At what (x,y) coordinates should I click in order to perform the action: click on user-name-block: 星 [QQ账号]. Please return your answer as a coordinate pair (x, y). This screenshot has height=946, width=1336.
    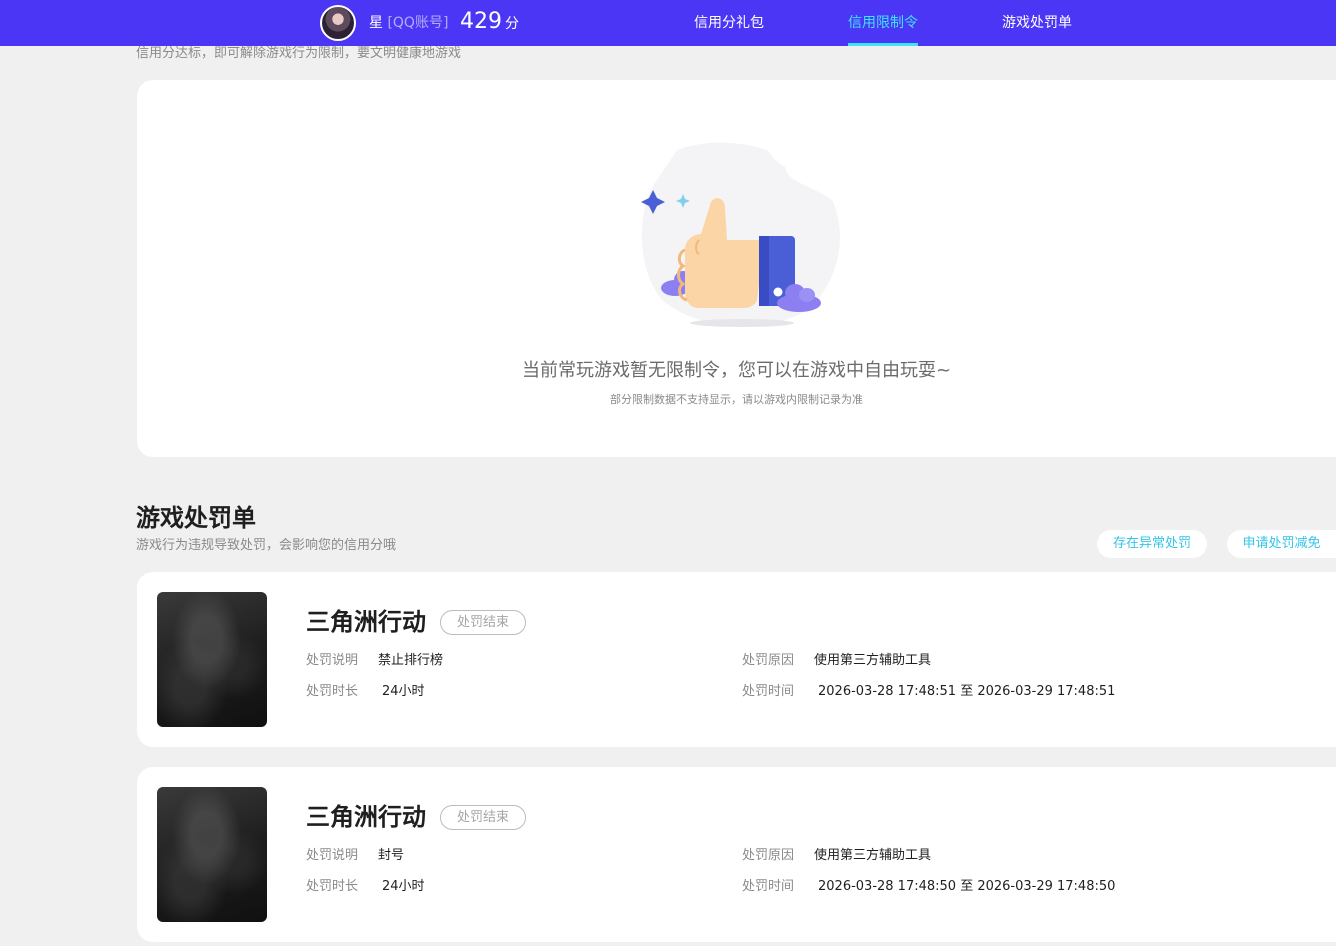
    Looking at the image, I should click on (408, 23).